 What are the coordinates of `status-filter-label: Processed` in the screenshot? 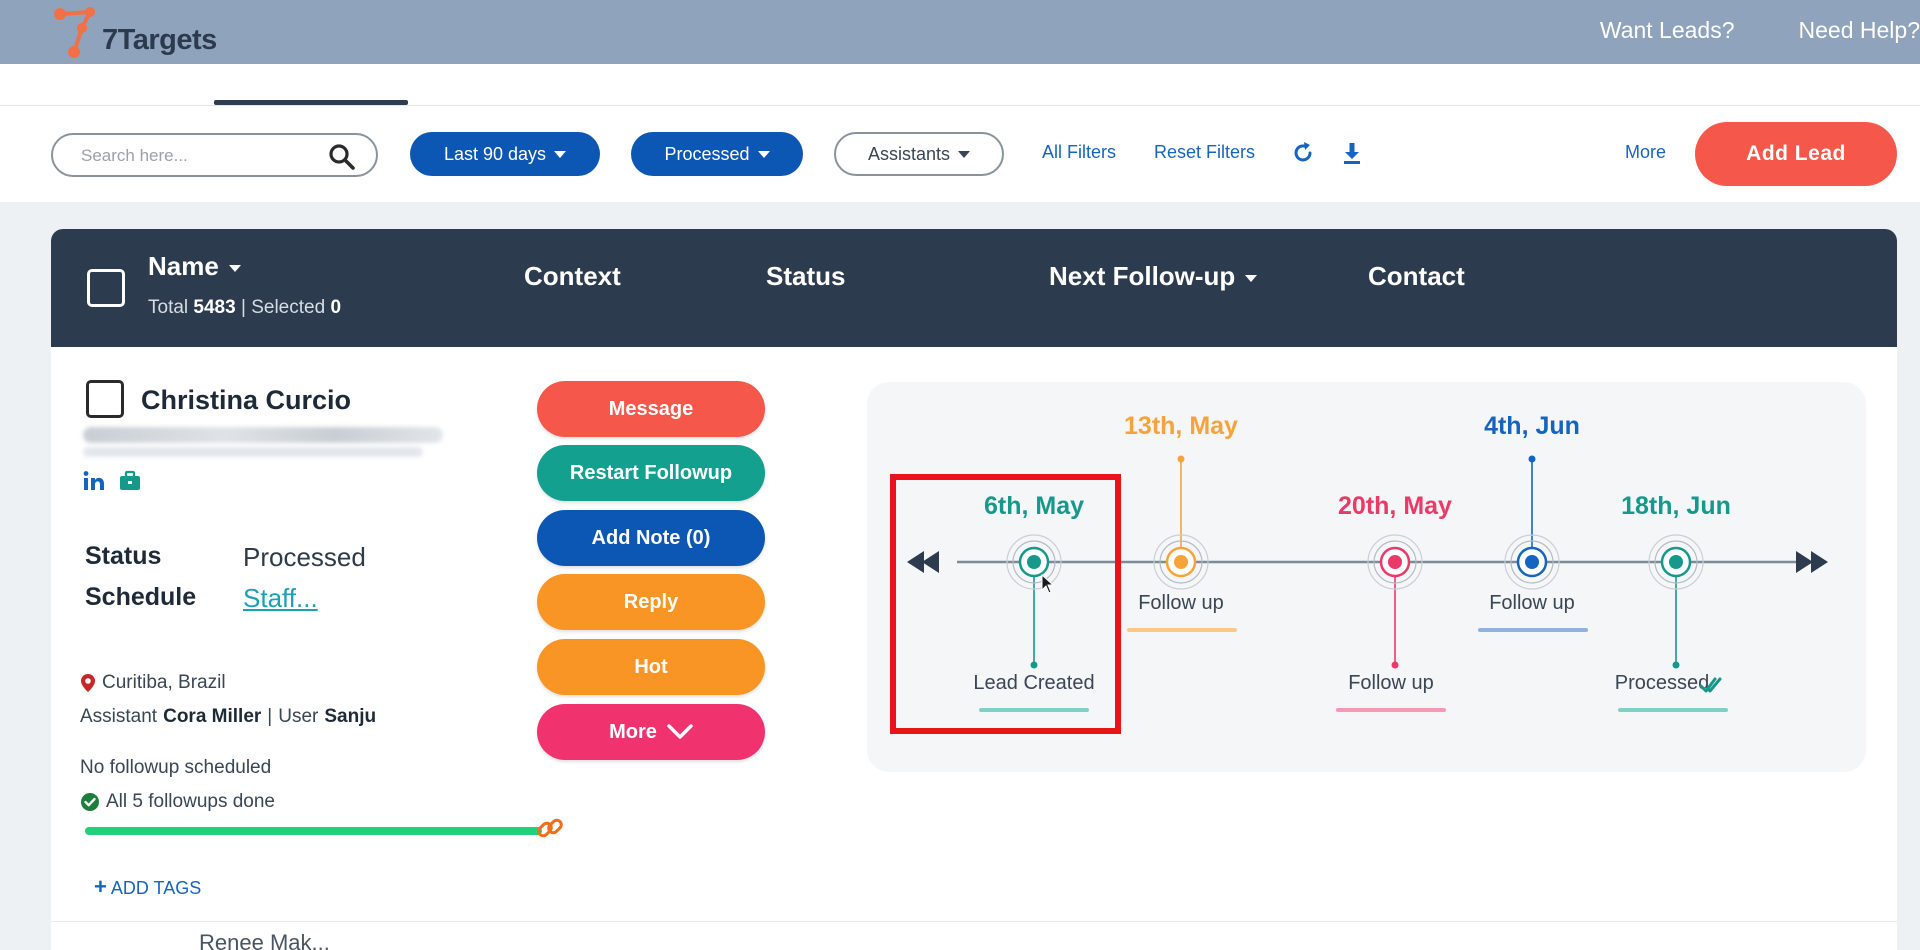 It's located at (707, 153).